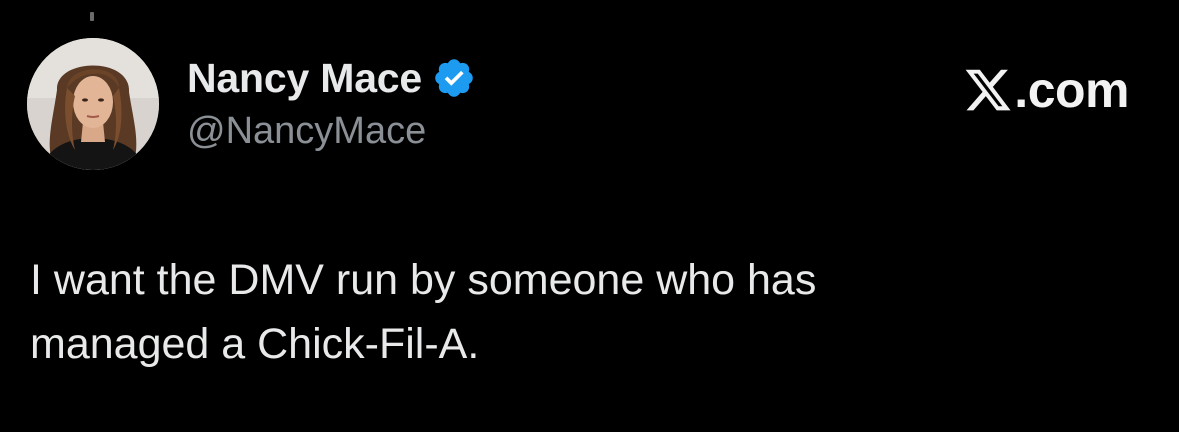  Describe the element at coordinates (331, 131) in the screenshot. I see `handle: @NancyMace` at that location.